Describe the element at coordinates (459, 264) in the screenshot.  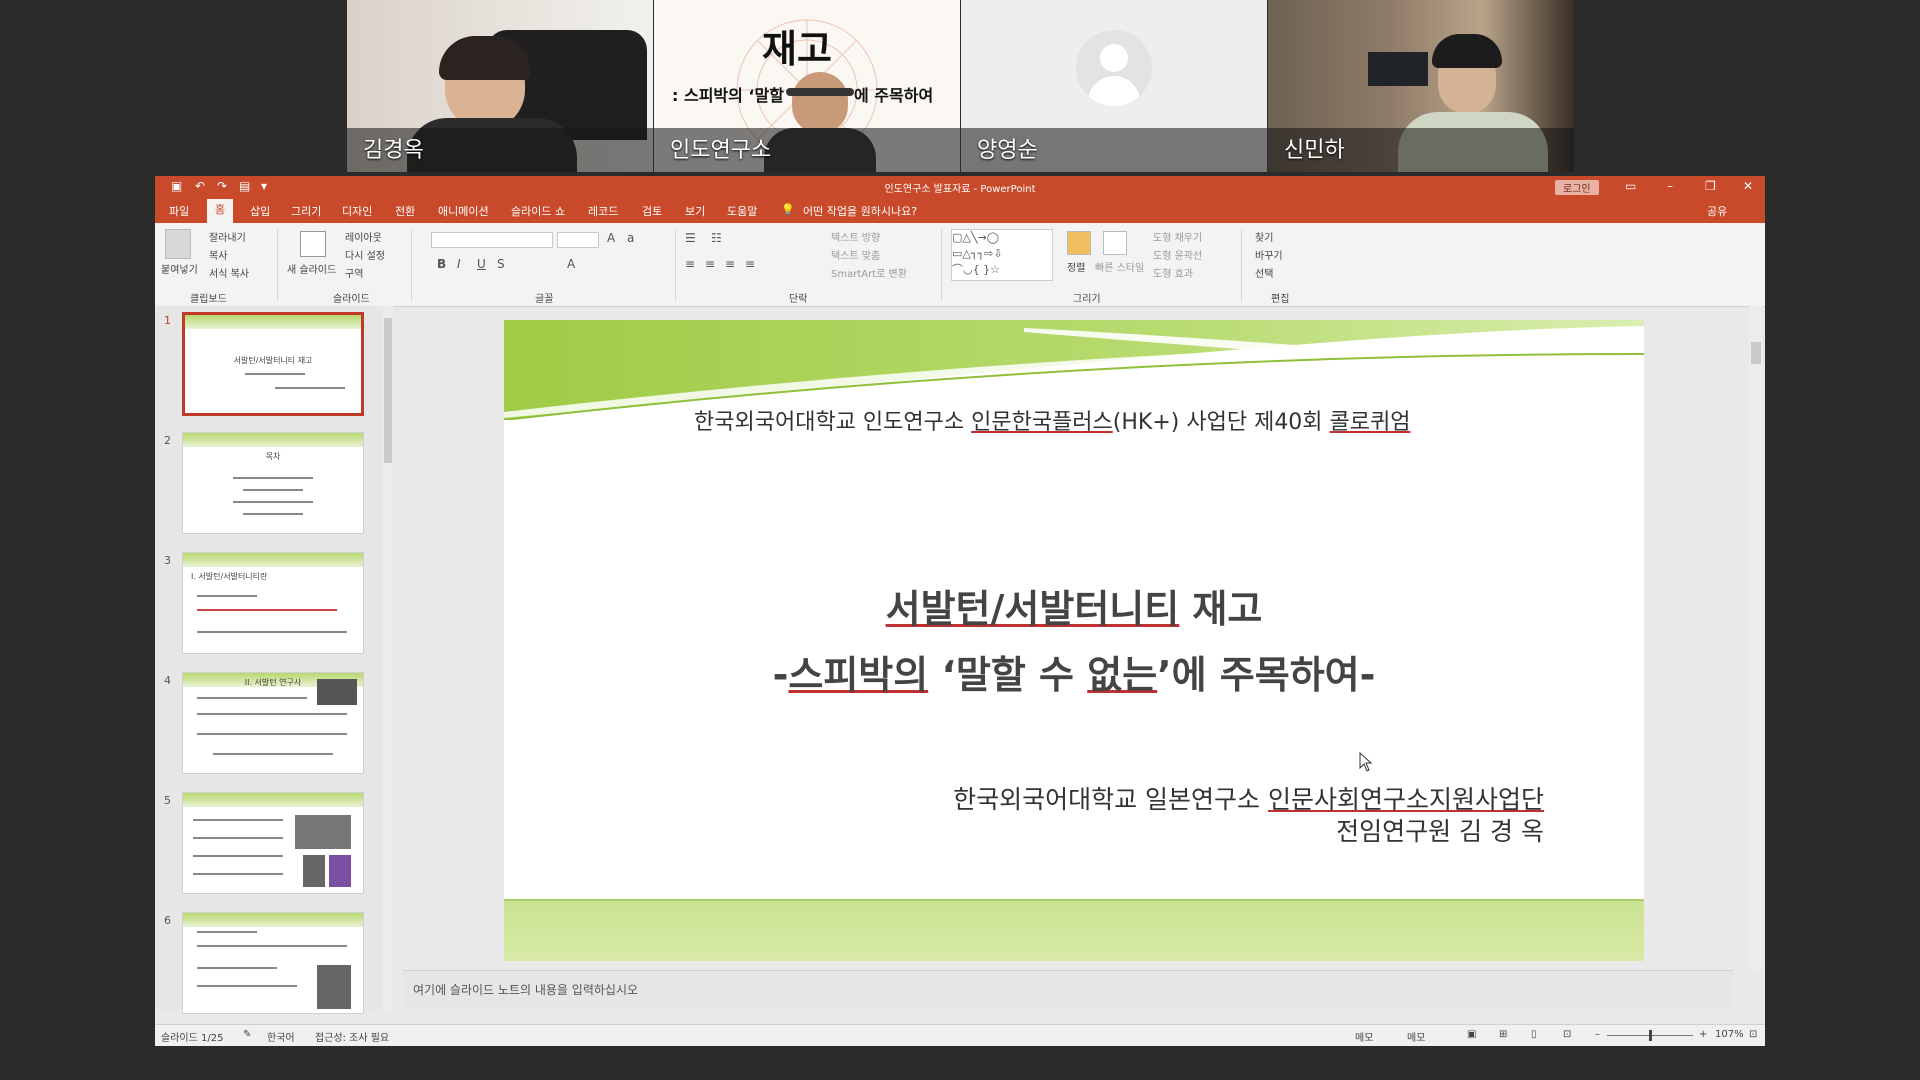
I see `italic-icon: I` at that location.